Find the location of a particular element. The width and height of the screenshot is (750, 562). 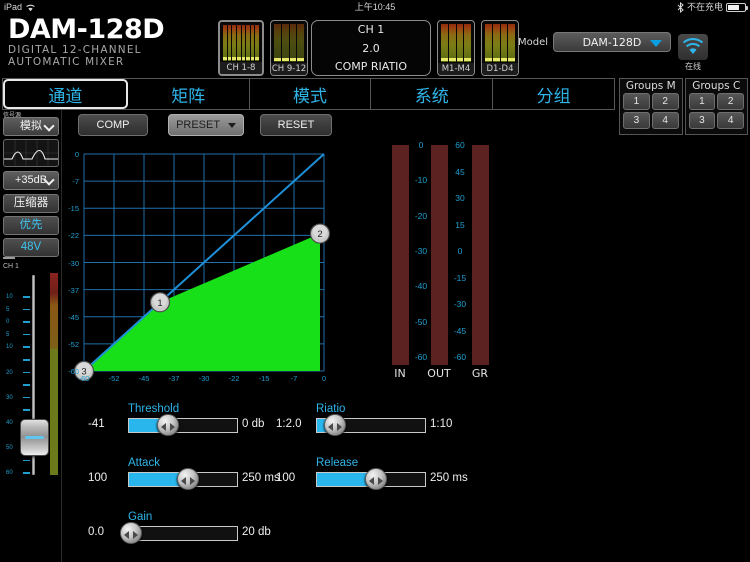

groups-m-button-2: 2 is located at coordinates (665, 101).